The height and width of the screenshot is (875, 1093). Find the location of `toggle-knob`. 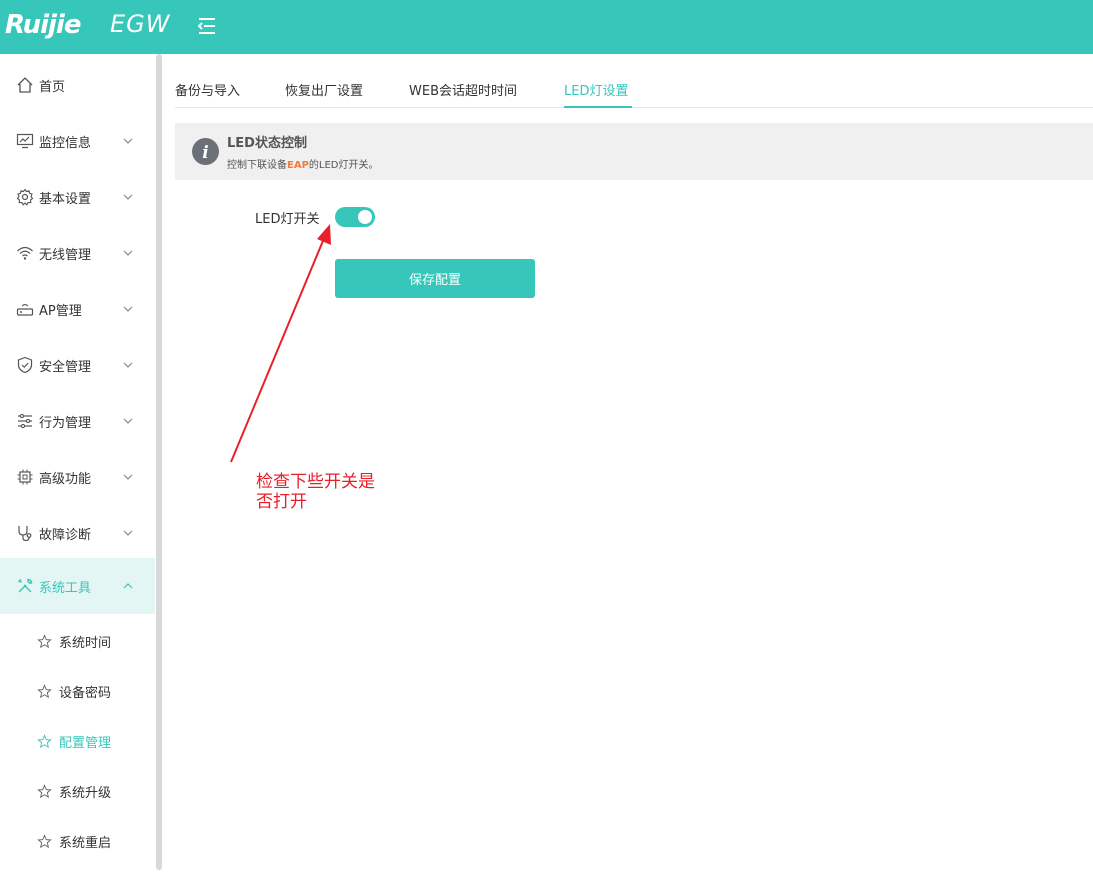

toggle-knob is located at coordinates (365, 217).